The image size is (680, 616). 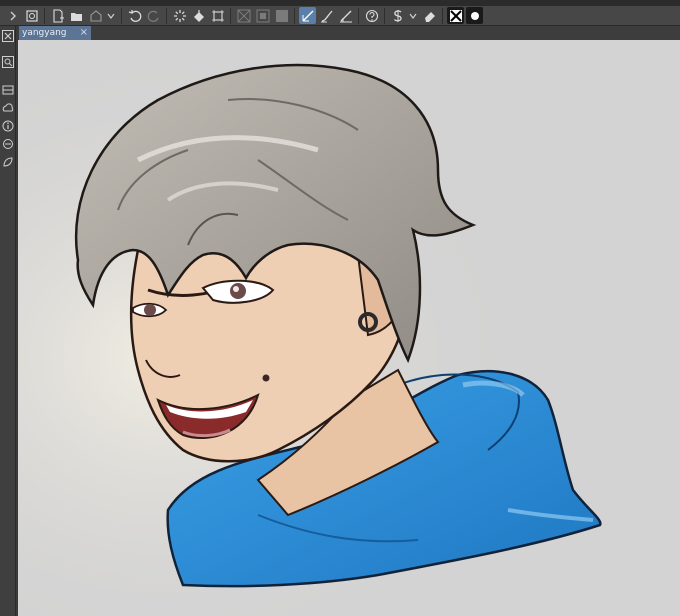 I want to click on color-swatch-icon, so click(x=455, y=15).